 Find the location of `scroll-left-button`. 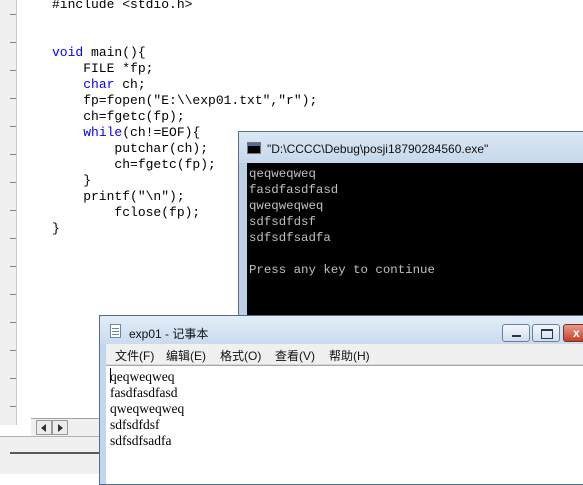

scroll-left-button is located at coordinates (44, 427).